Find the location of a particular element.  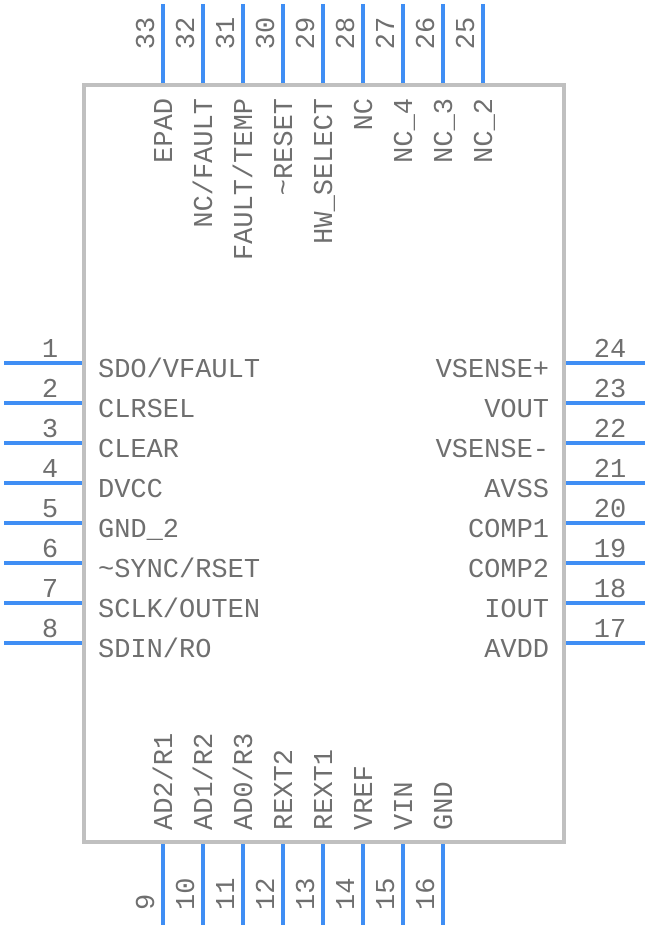

pin-name: IOUT is located at coordinates (516, 611).